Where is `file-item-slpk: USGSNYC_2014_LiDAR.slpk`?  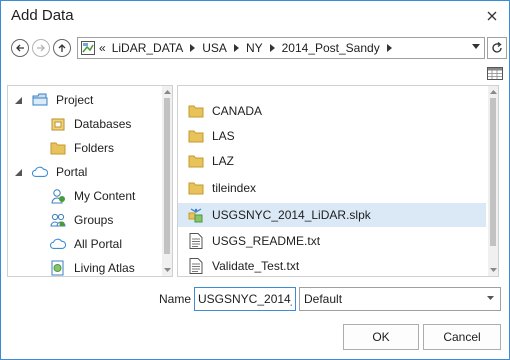
file-item-slpk: USGSNYC_2014_LiDAR.slpk is located at coordinates (332, 215).